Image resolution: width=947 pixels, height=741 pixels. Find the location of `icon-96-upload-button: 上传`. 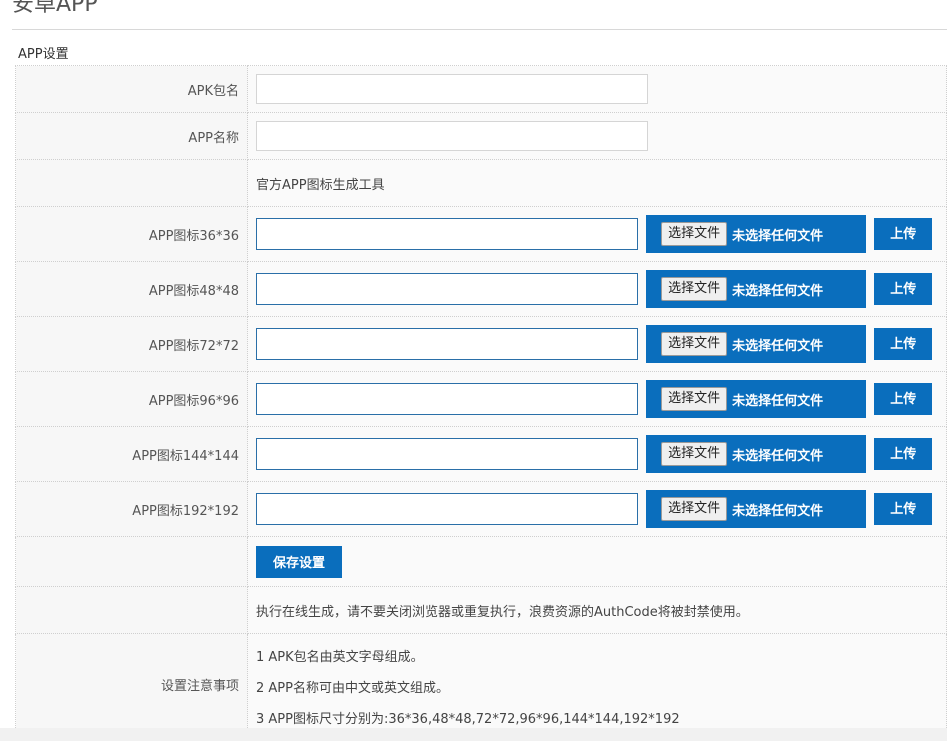

icon-96-upload-button: 上传 is located at coordinates (903, 399).